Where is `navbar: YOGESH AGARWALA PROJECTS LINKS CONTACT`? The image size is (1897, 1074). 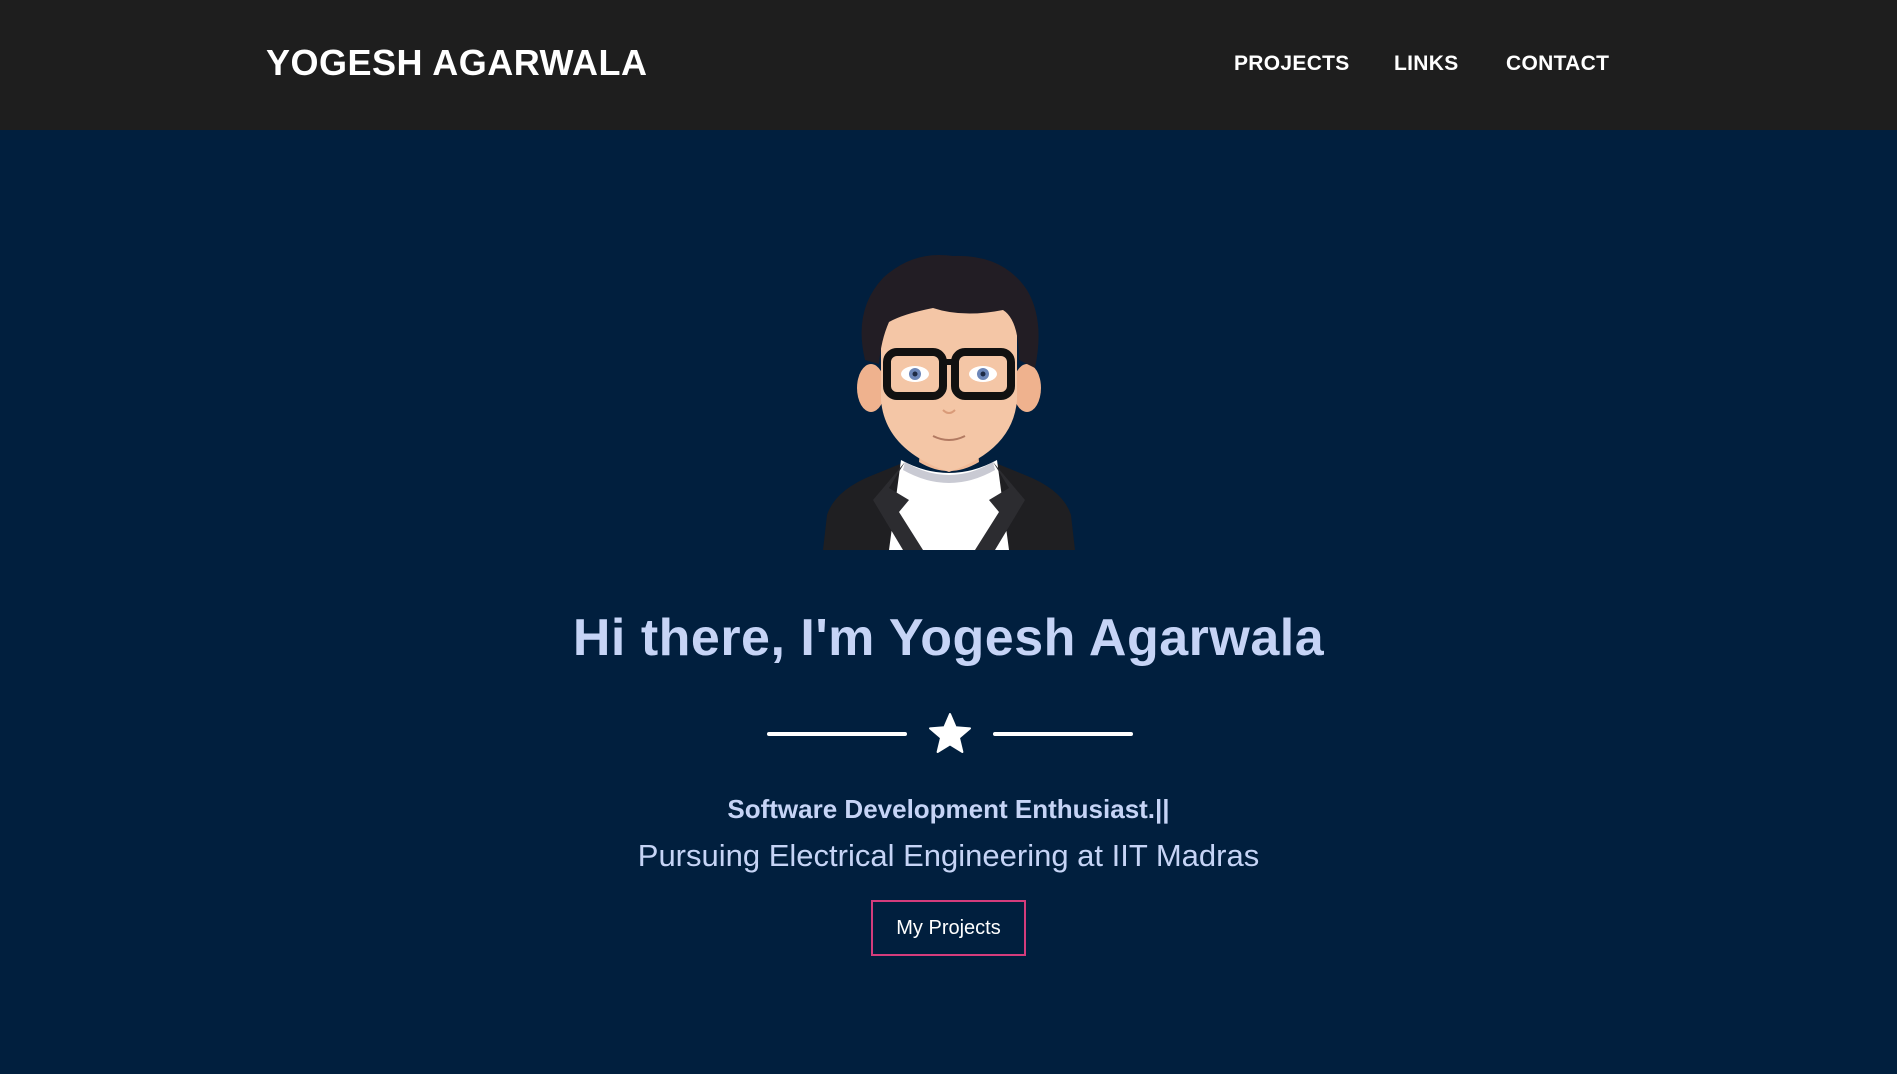
navbar: YOGESH AGARWALA PROJECTS LINKS CONTACT is located at coordinates (948, 65).